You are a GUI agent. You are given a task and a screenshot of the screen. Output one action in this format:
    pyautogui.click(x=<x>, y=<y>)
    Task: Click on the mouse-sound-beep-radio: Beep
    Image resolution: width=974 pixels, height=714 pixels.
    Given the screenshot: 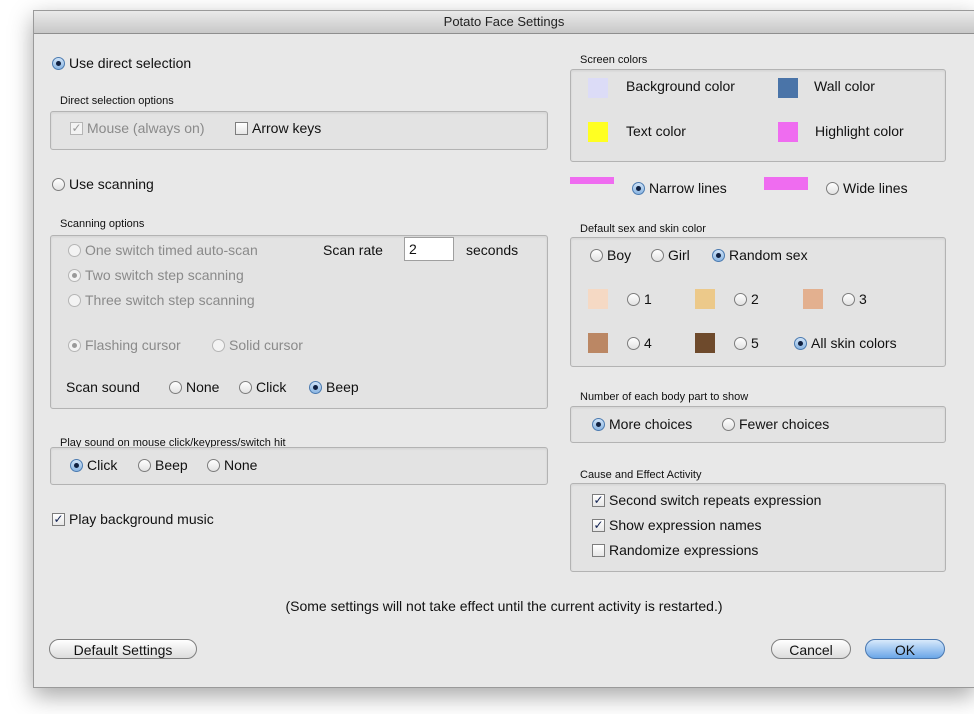 What is the action you would take?
    pyautogui.click(x=163, y=465)
    